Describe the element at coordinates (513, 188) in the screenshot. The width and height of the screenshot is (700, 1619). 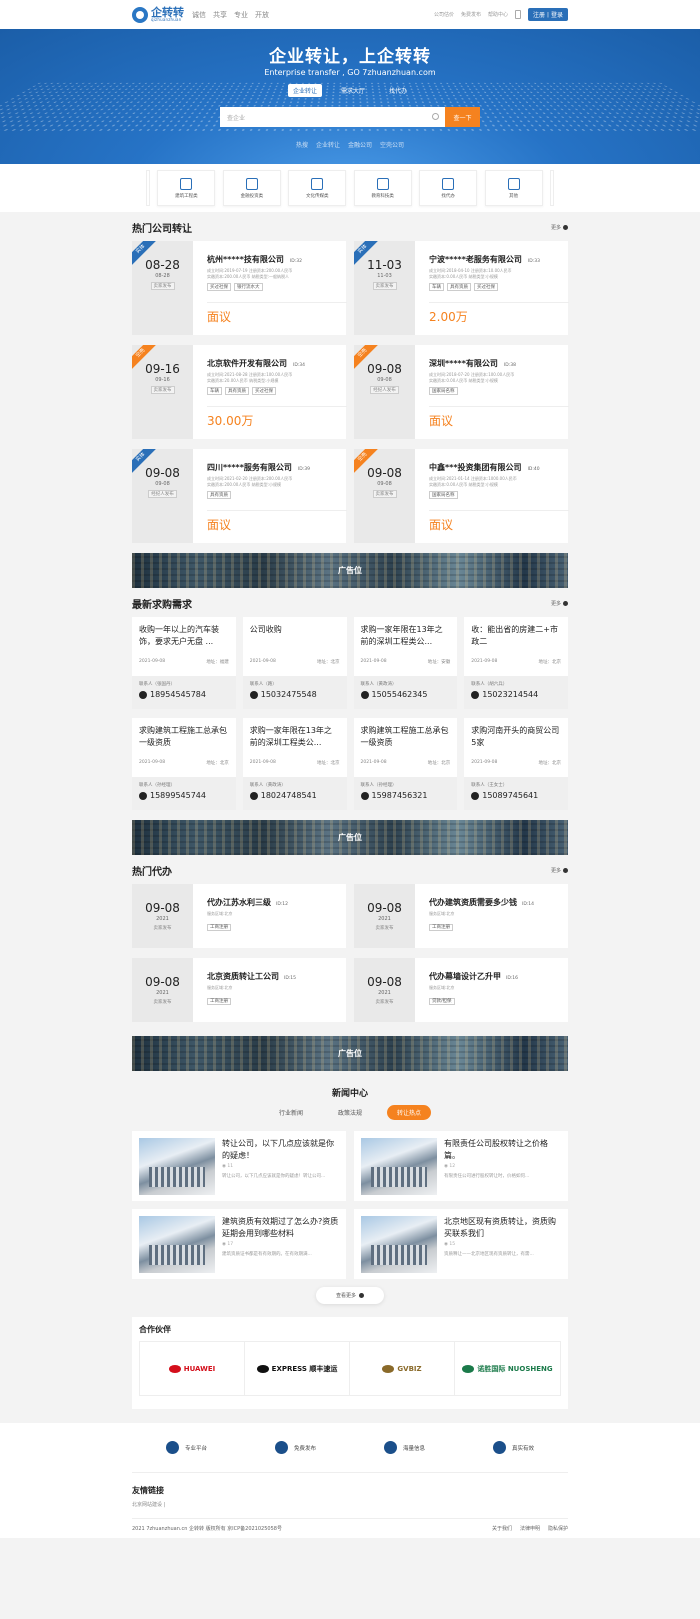
I see `category-other: 其他` at that location.